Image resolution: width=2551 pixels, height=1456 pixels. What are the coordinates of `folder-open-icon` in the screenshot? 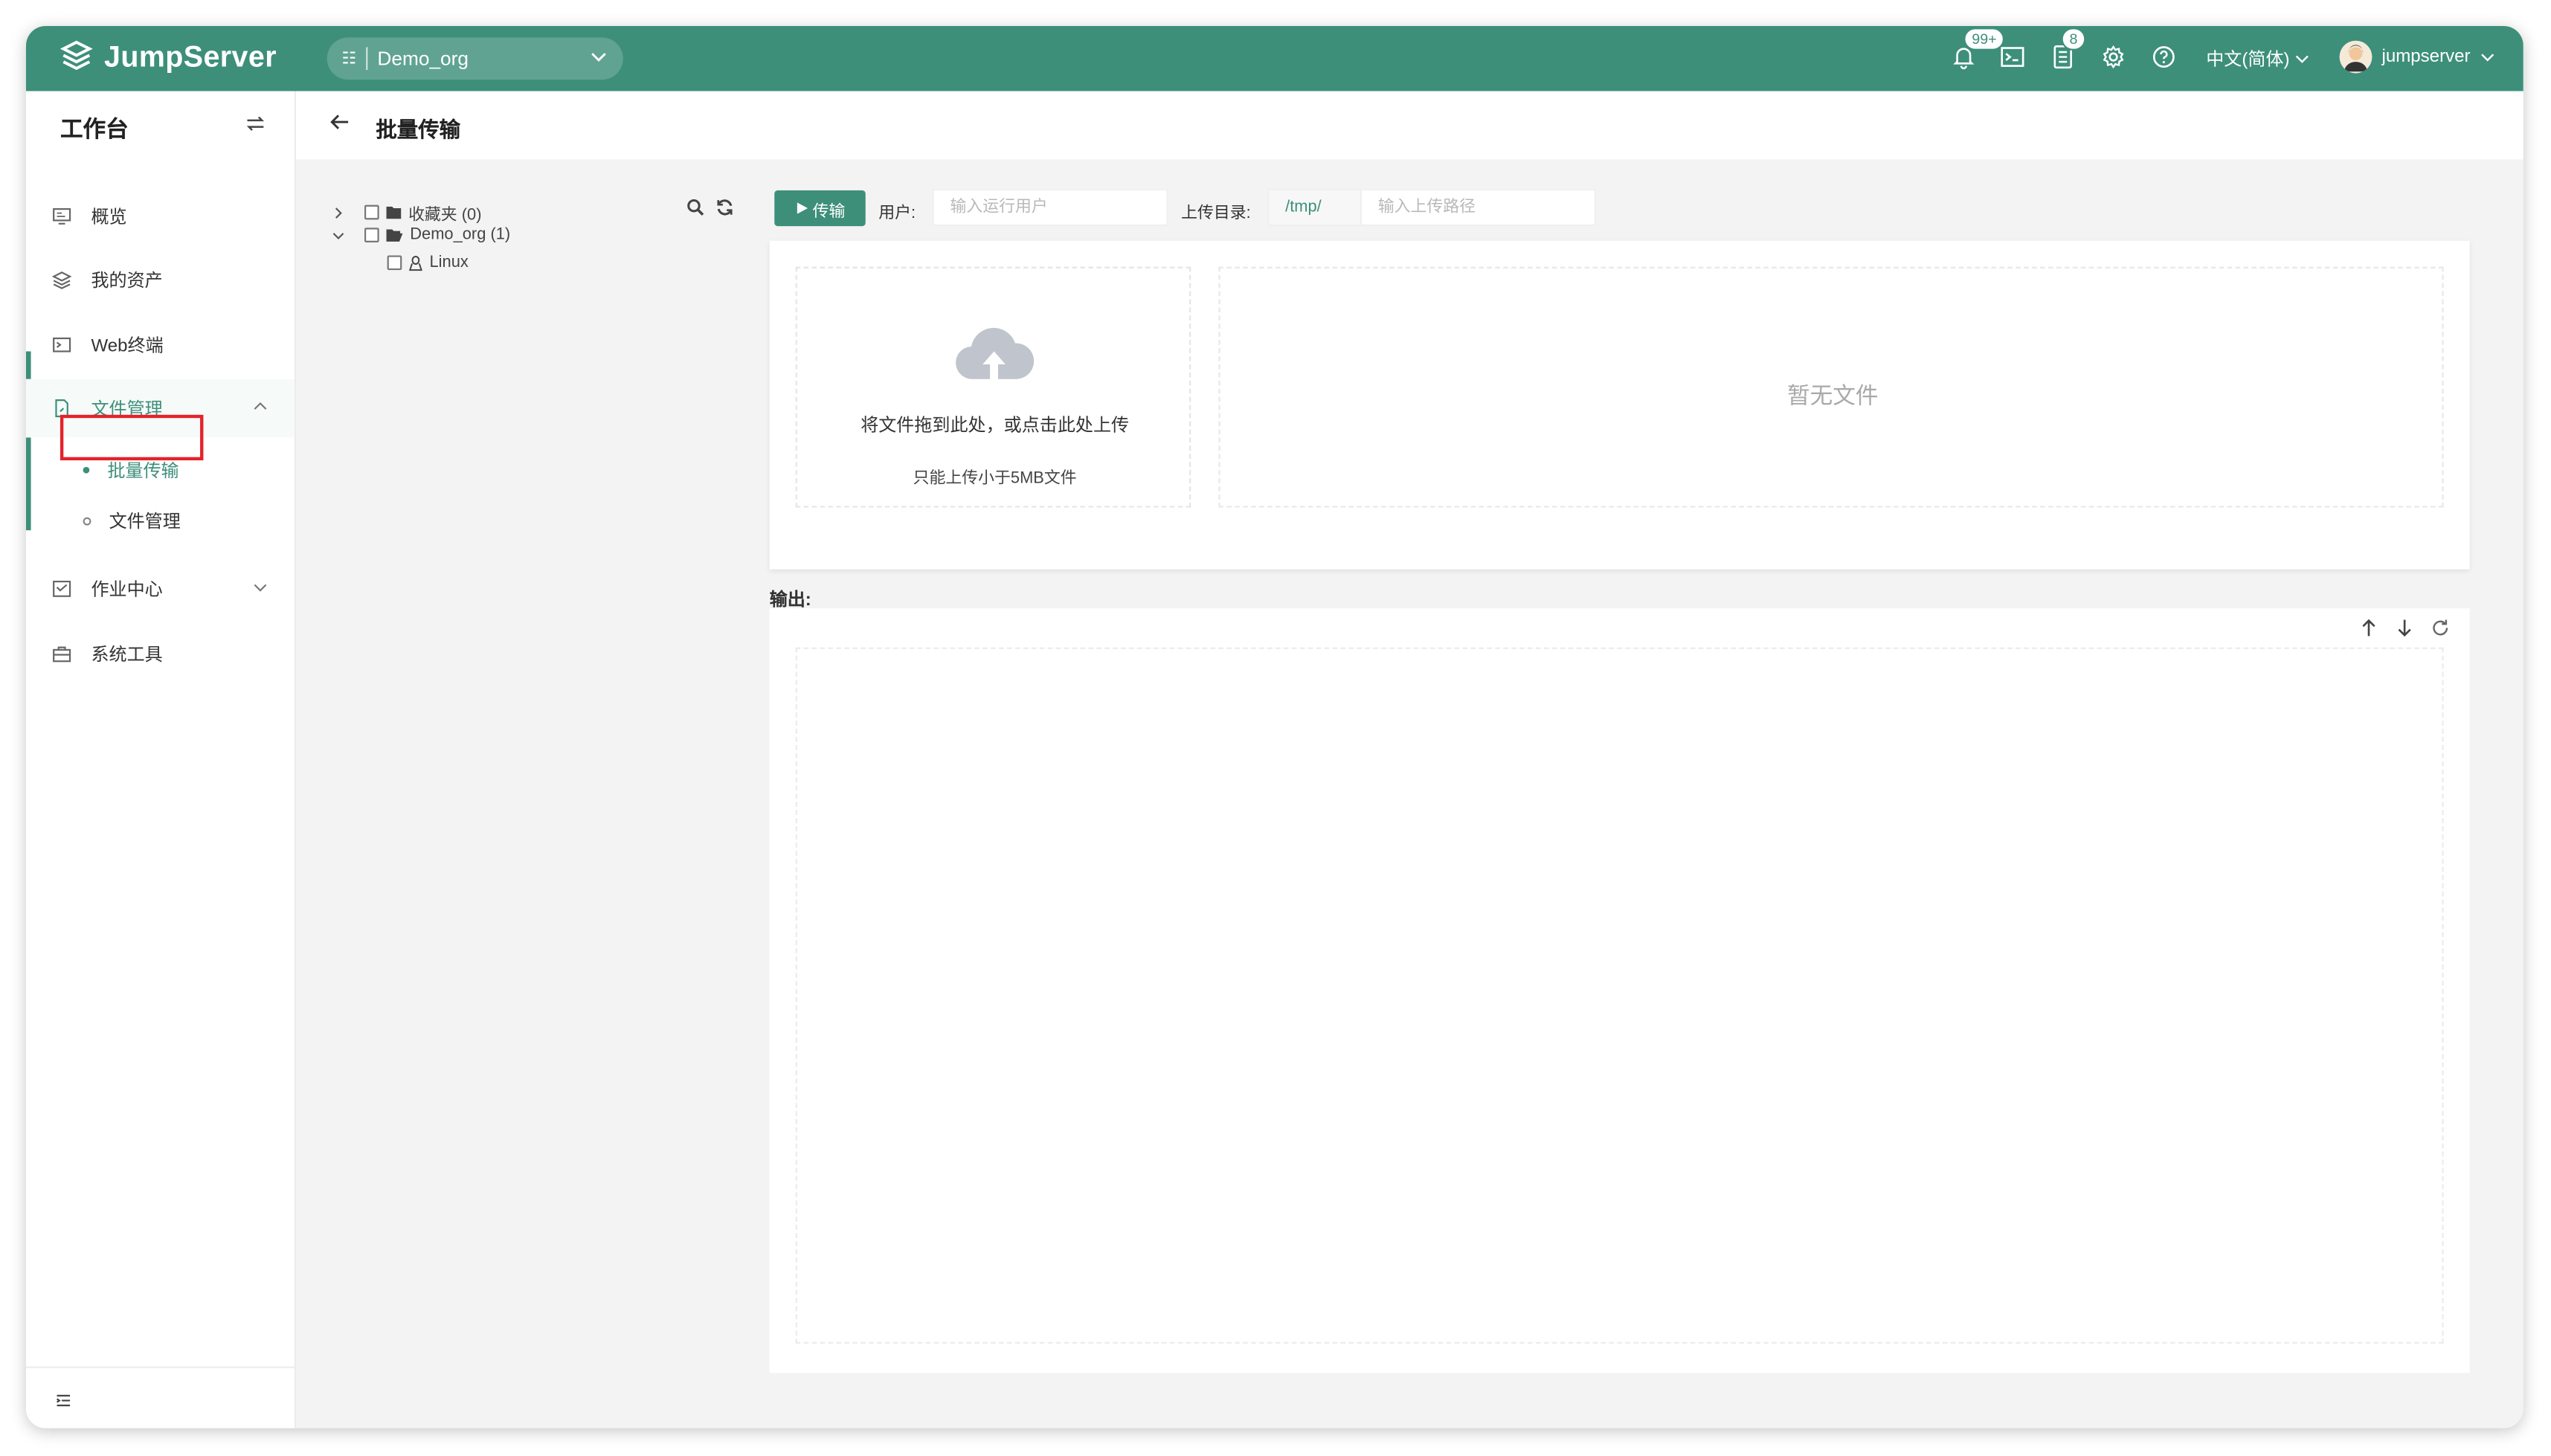 It's located at (394, 236).